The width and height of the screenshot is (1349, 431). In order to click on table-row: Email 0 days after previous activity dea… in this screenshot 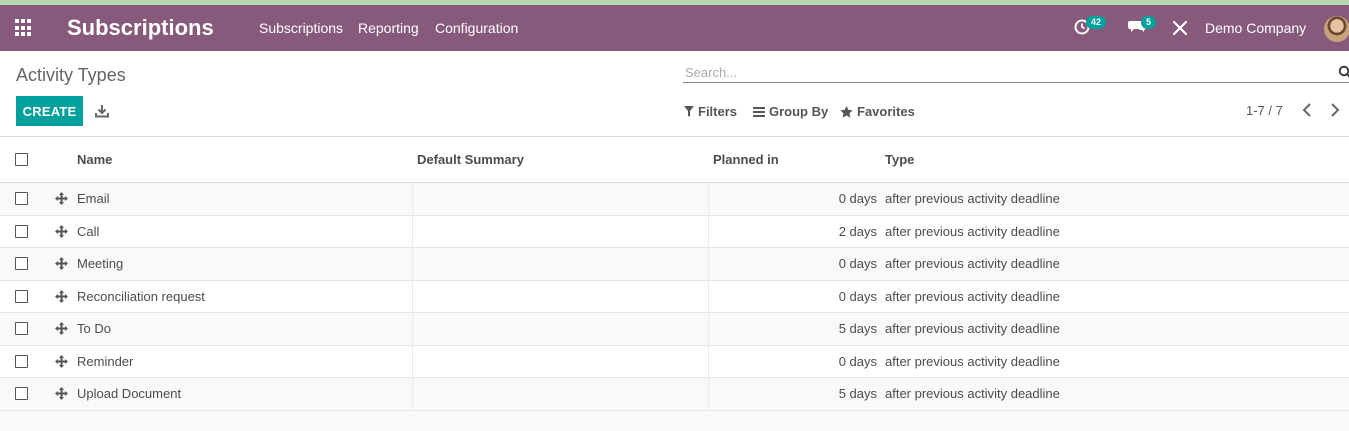, I will do `click(674, 199)`.